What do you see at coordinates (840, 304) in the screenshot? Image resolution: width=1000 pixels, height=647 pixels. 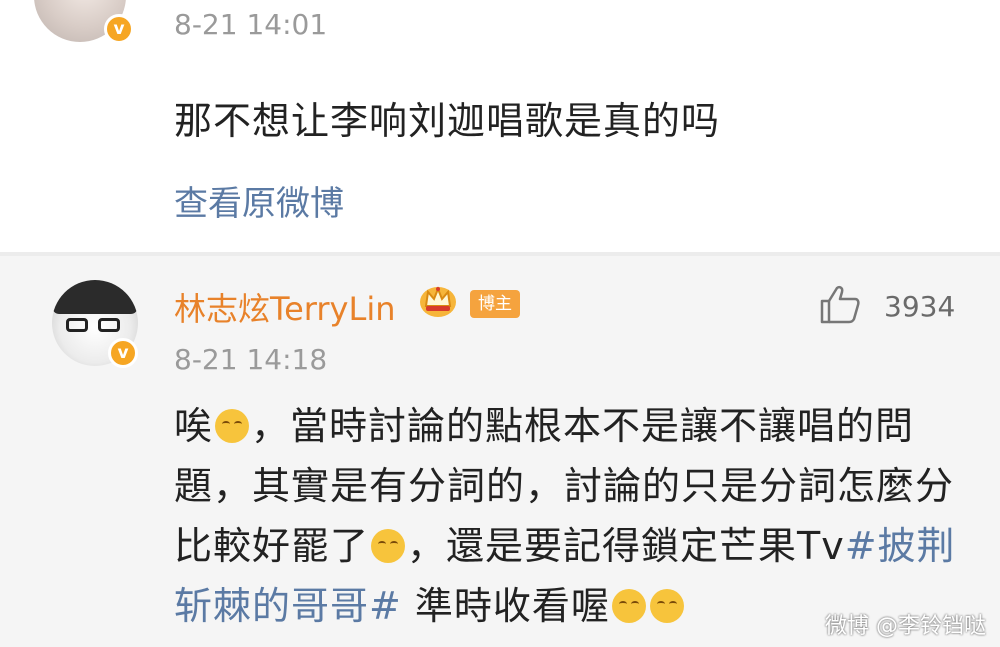 I see `like-icon` at bounding box center [840, 304].